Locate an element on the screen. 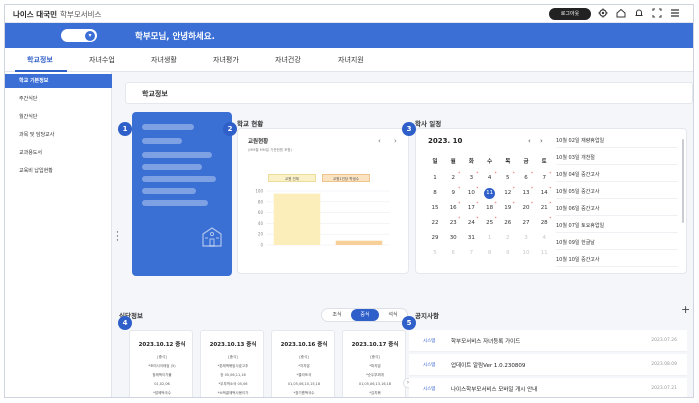 The image size is (699, 403). notice-row: 시스템 나이스학부모서비스 모바일 개시 안내 2023.07.21 is located at coordinates (548, 387).